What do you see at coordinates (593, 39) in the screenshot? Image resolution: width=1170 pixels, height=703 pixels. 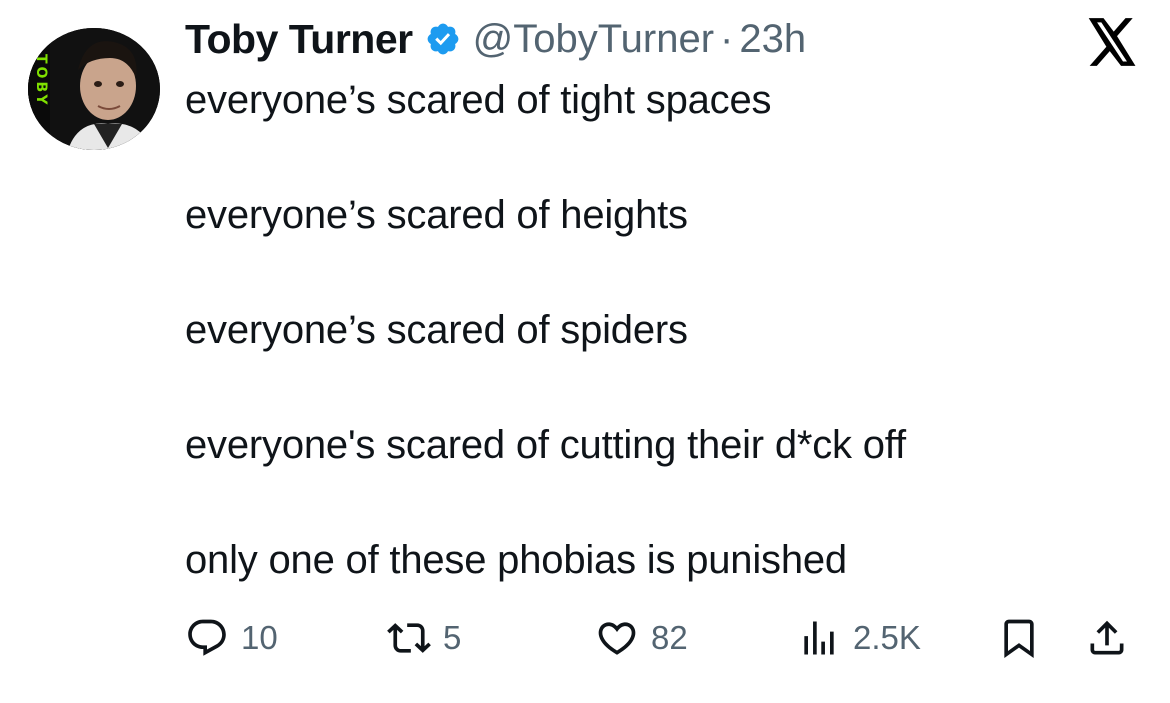 I see `handle: @TobyTurner` at bounding box center [593, 39].